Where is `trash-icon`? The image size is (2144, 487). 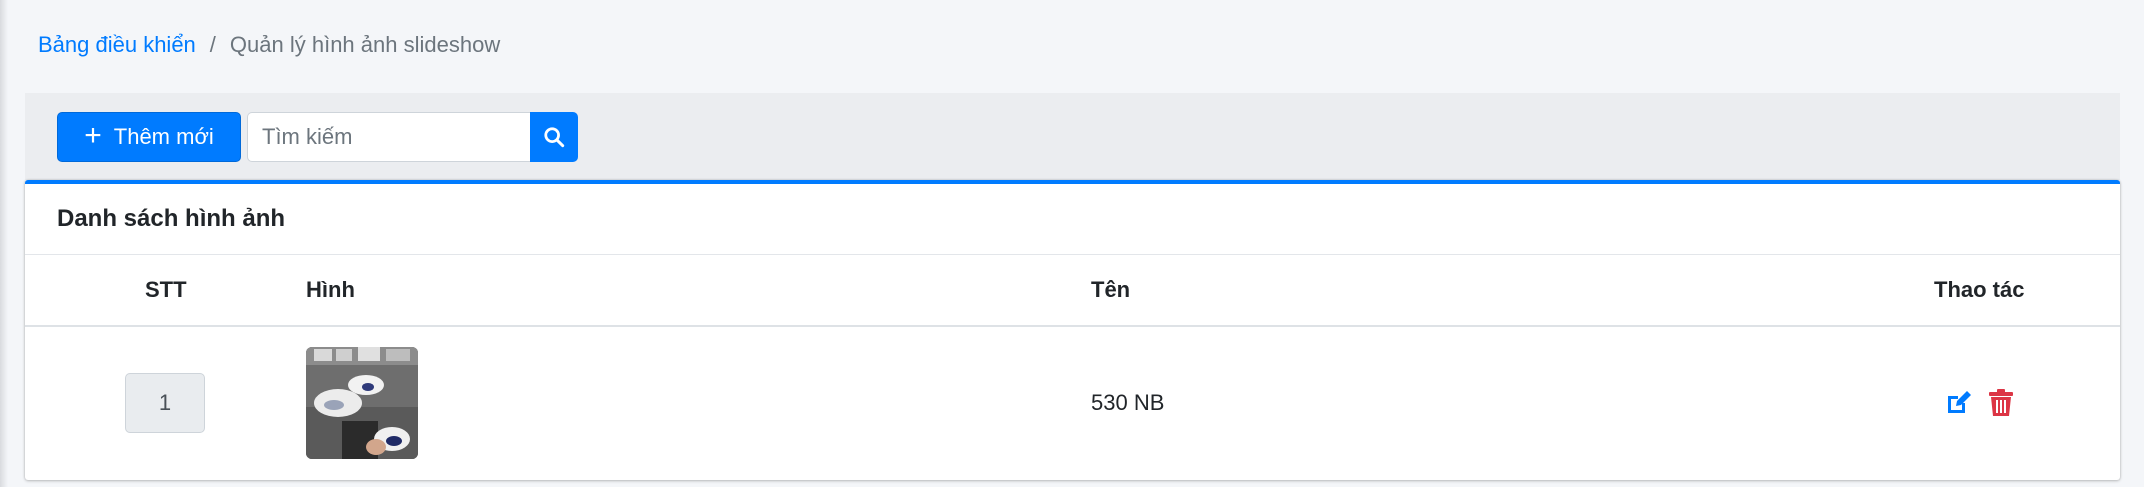 trash-icon is located at coordinates (2001, 402).